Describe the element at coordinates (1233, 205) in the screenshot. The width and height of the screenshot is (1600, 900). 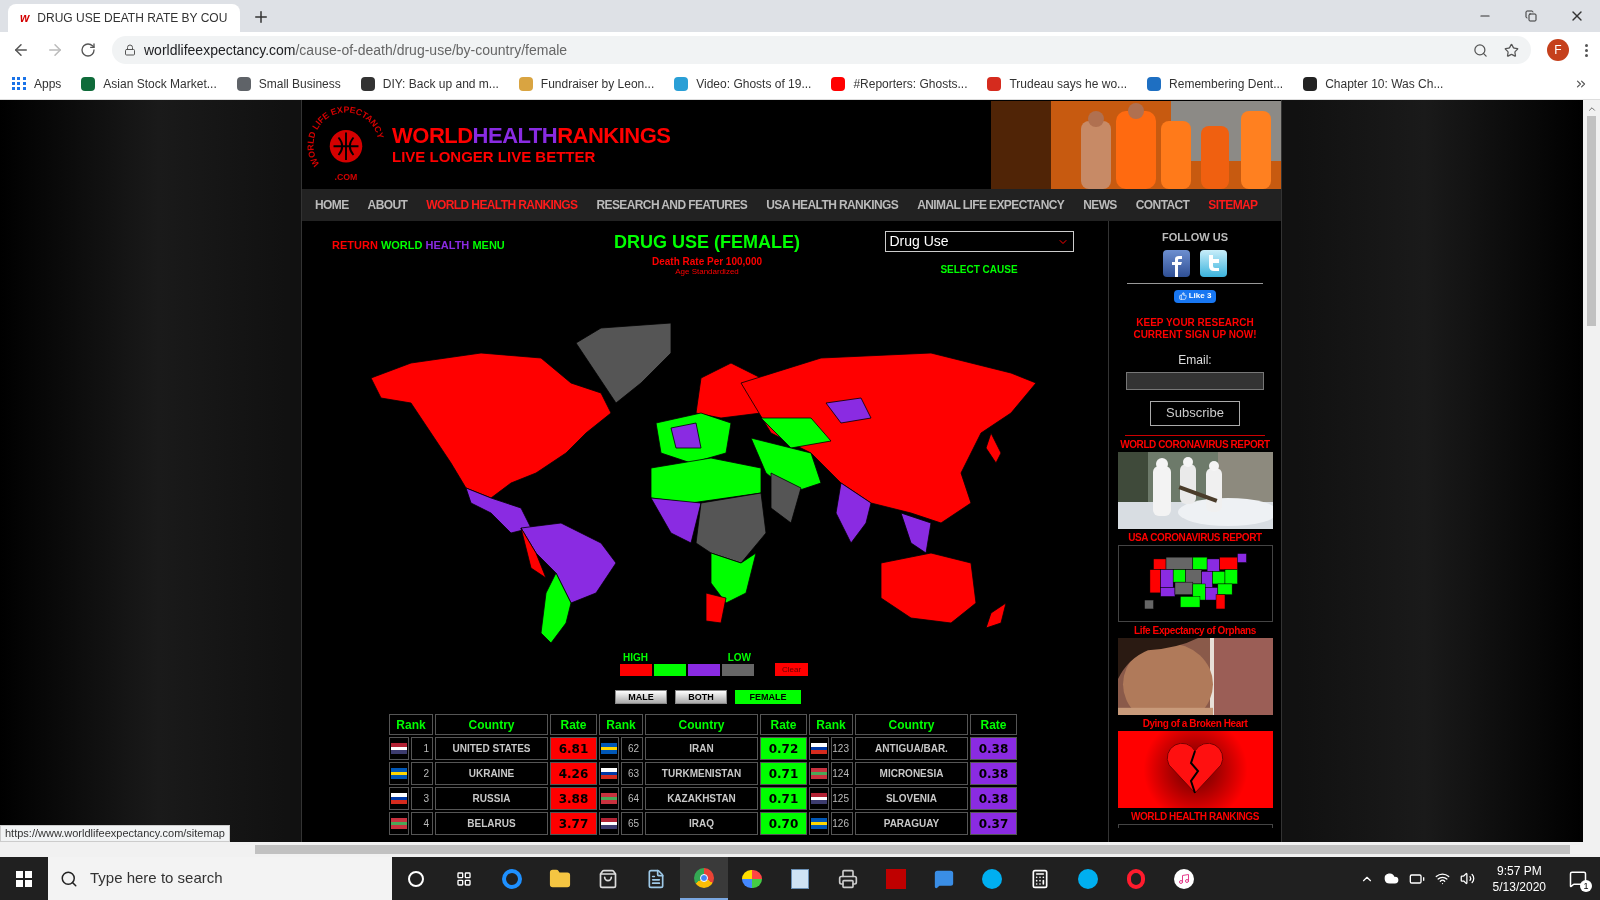
I see `nav-link: SITEMAP` at that location.